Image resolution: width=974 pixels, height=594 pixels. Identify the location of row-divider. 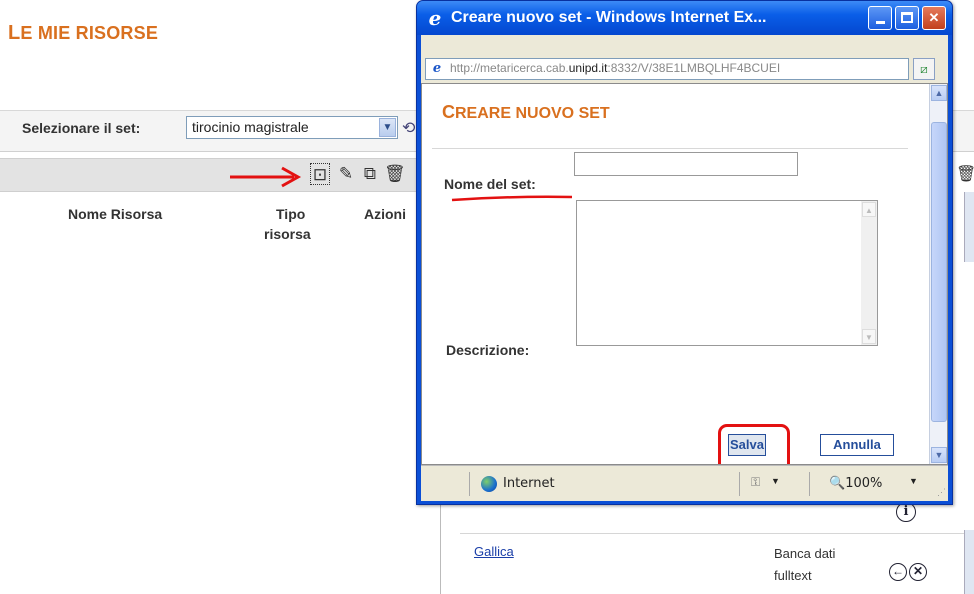
(712, 533).